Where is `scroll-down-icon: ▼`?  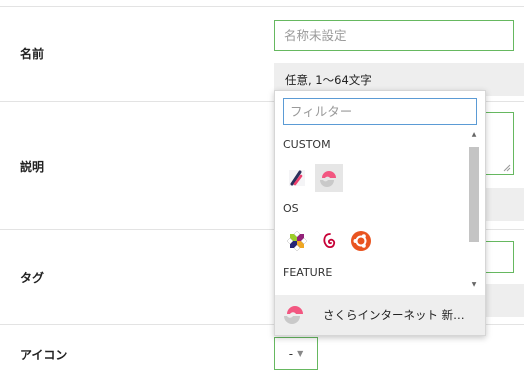 scroll-down-icon: ▼ is located at coordinates (474, 285).